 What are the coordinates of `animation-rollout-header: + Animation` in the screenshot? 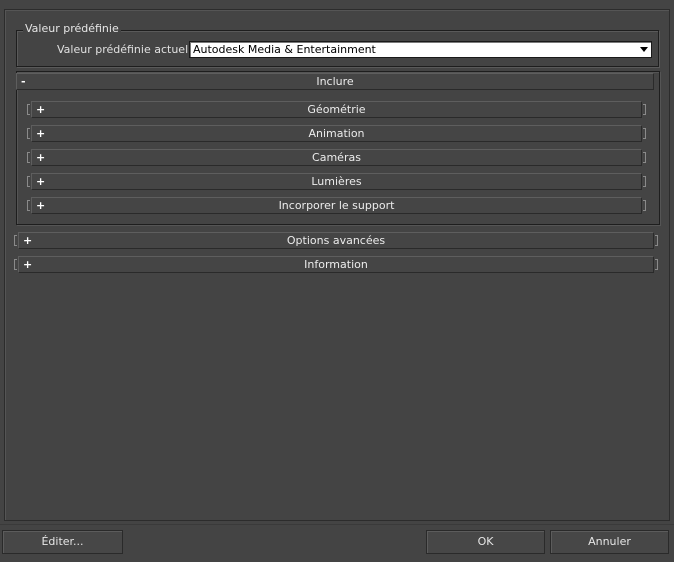 It's located at (336, 133).